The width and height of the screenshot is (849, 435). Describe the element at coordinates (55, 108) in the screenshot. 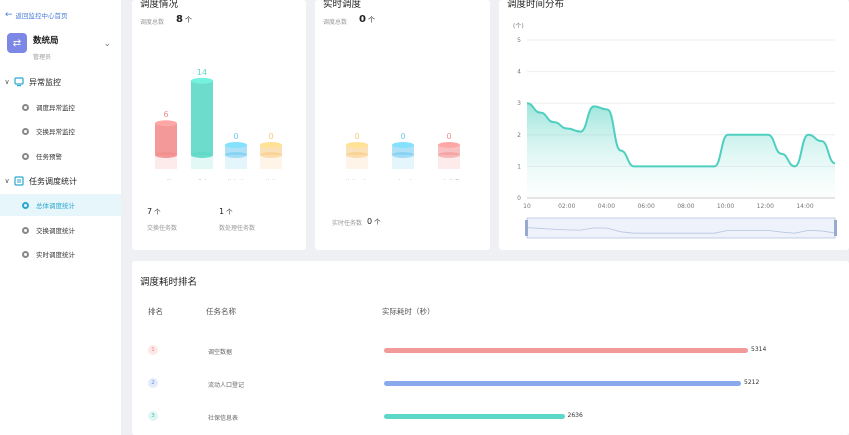

I see `menu-item-label: 调度异常监控` at that location.